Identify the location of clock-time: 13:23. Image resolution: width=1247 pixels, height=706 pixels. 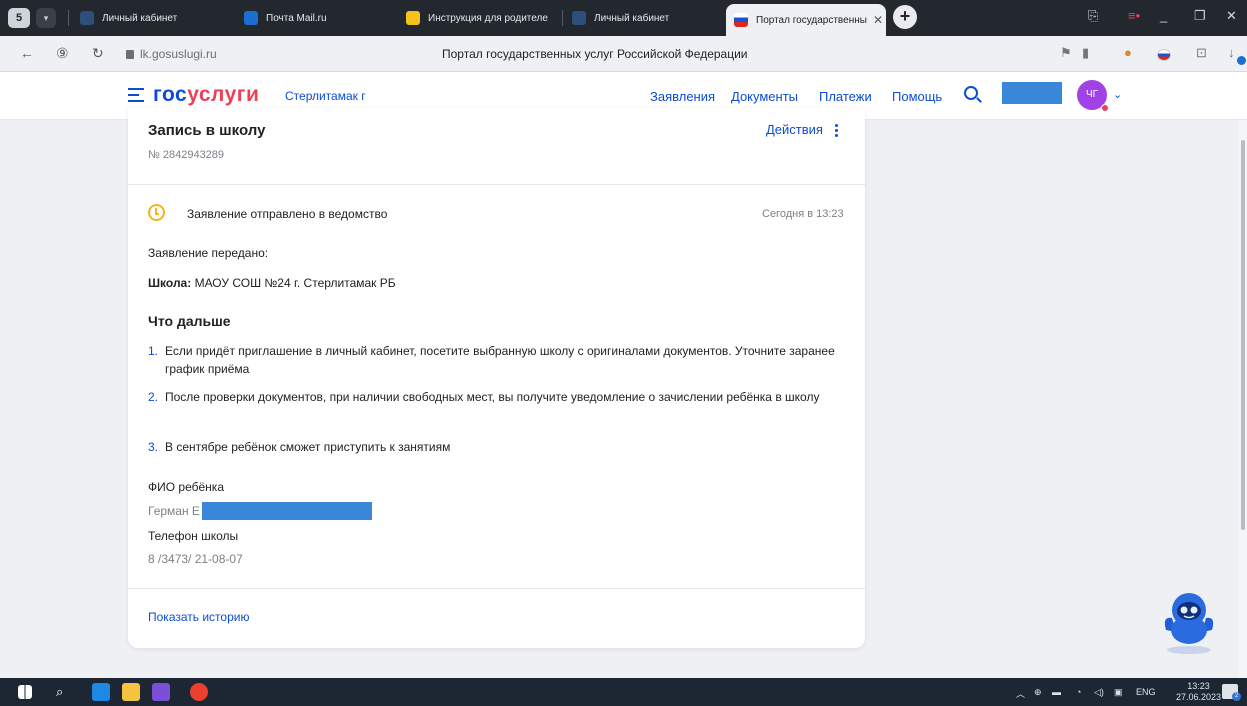
(1198, 686).